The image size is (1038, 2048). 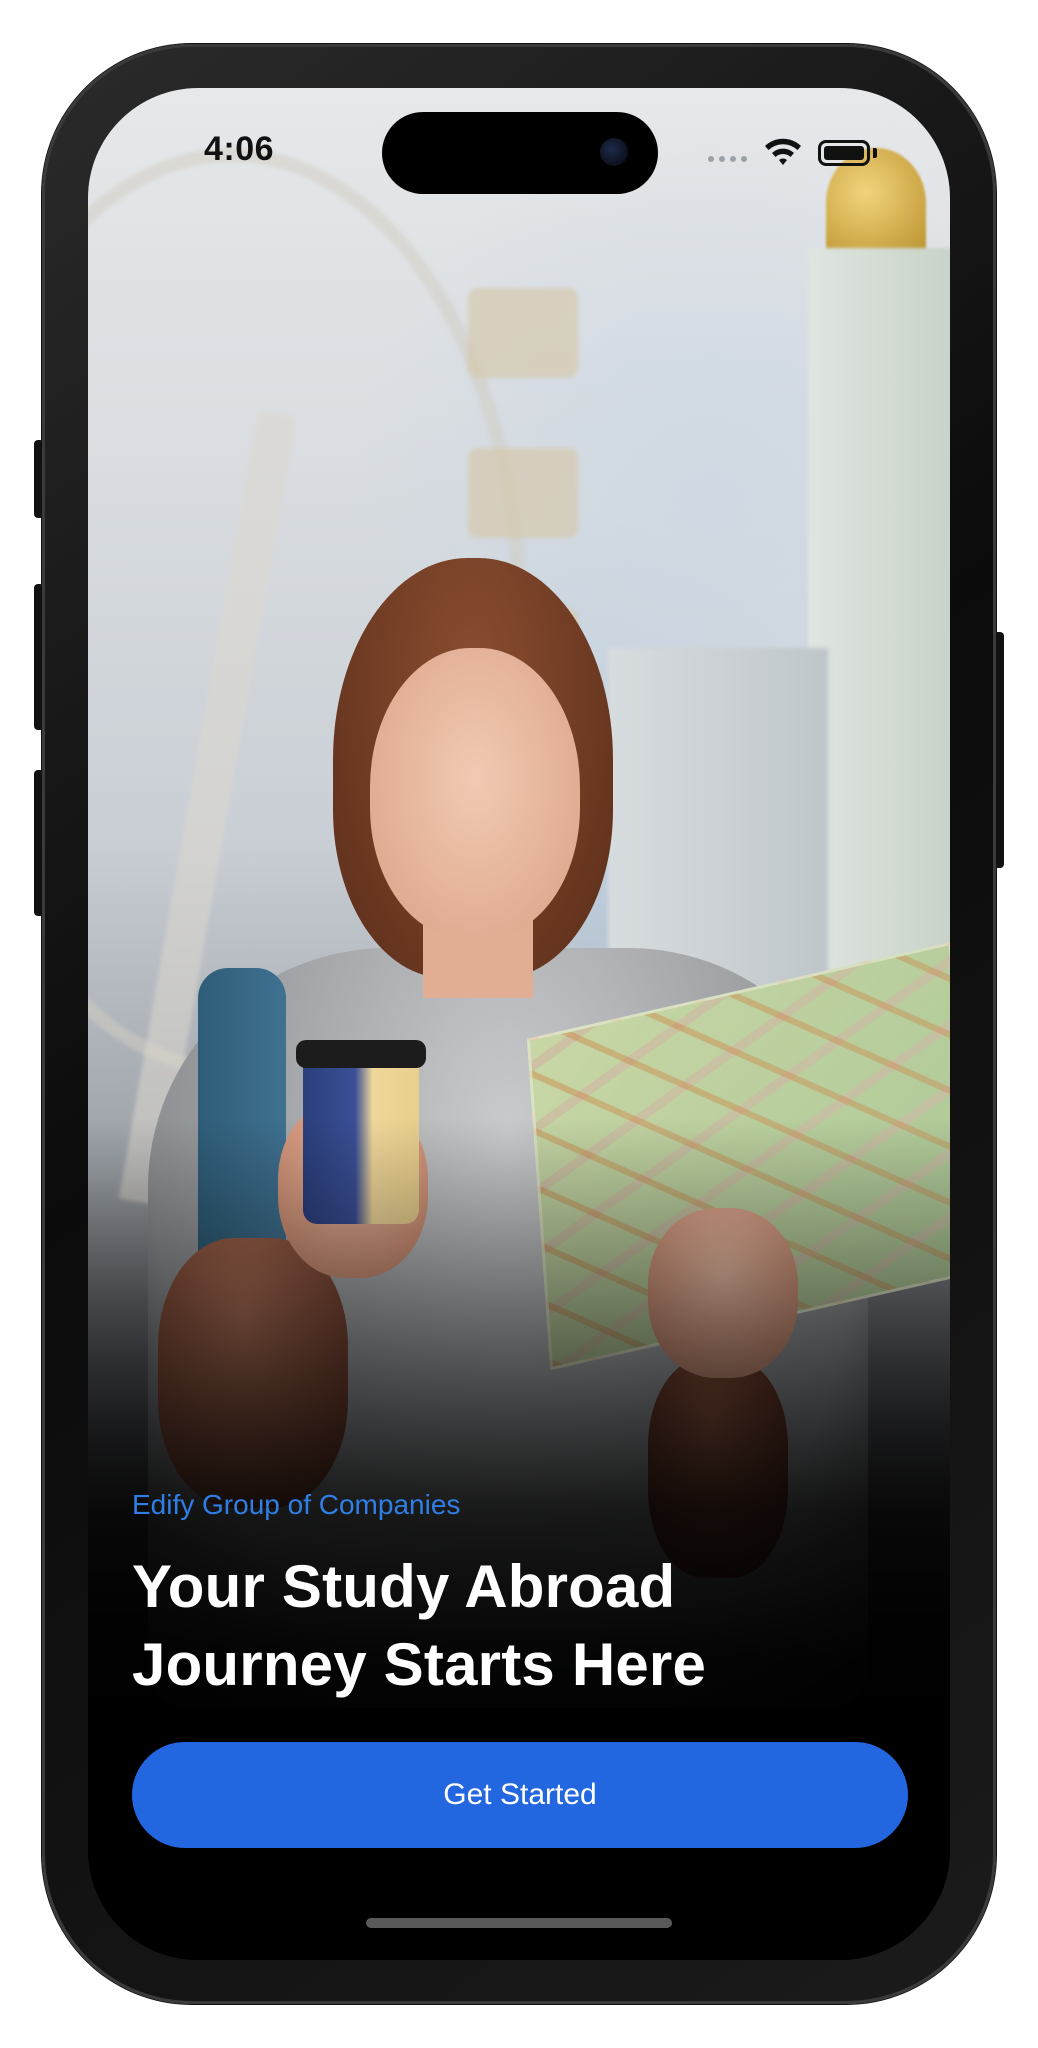 What do you see at coordinates (614, 152) in the screenshot?
I see `front-camera-icon` at bounding box center [614, 152].